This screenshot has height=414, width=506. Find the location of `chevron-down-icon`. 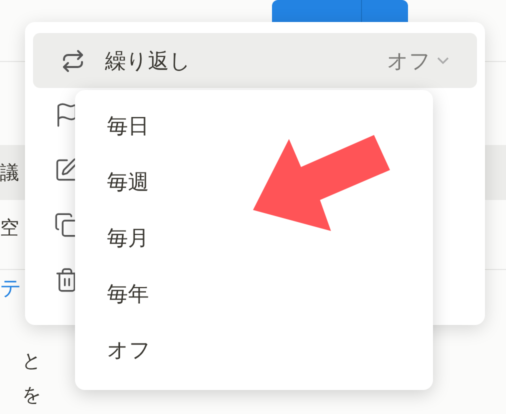

chevron-down-icon is located at coordinates (443, 60).